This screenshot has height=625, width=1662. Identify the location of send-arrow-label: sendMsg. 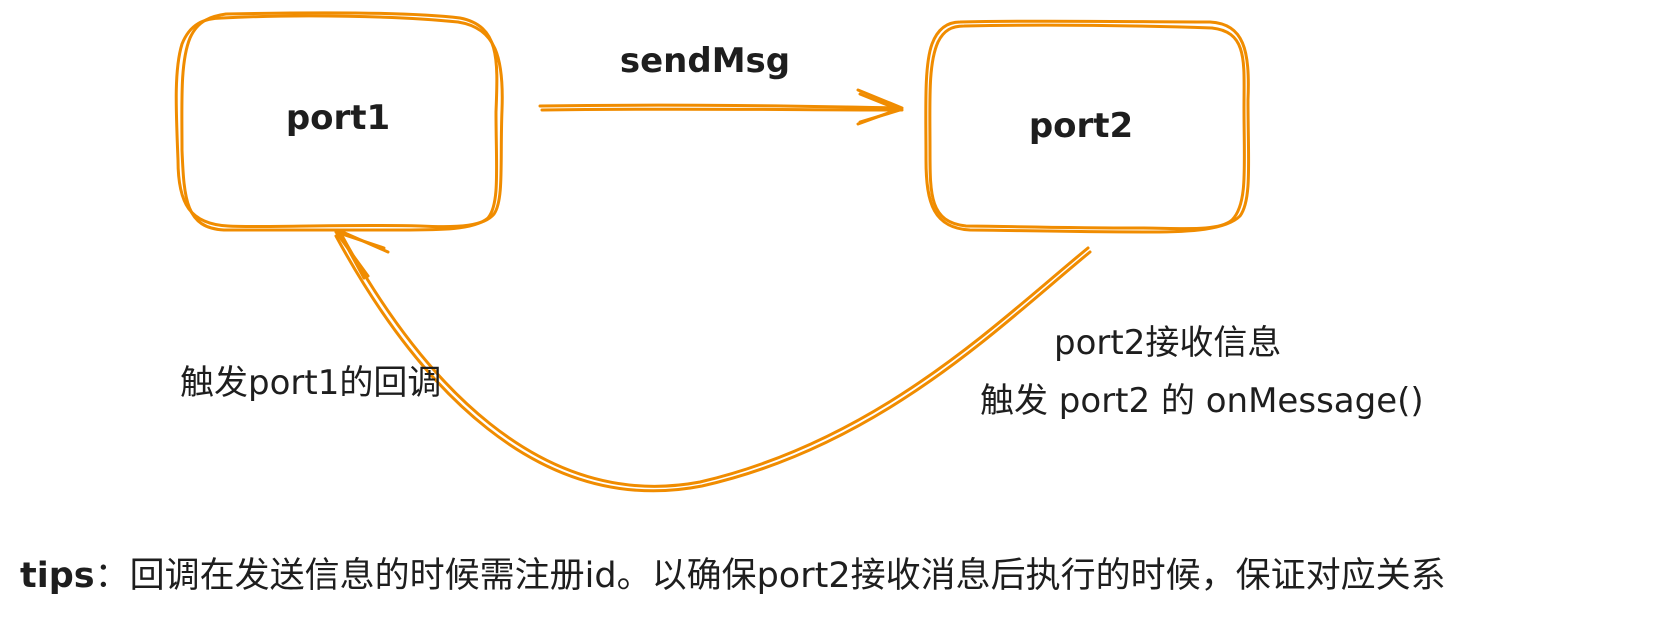
(705, 61).